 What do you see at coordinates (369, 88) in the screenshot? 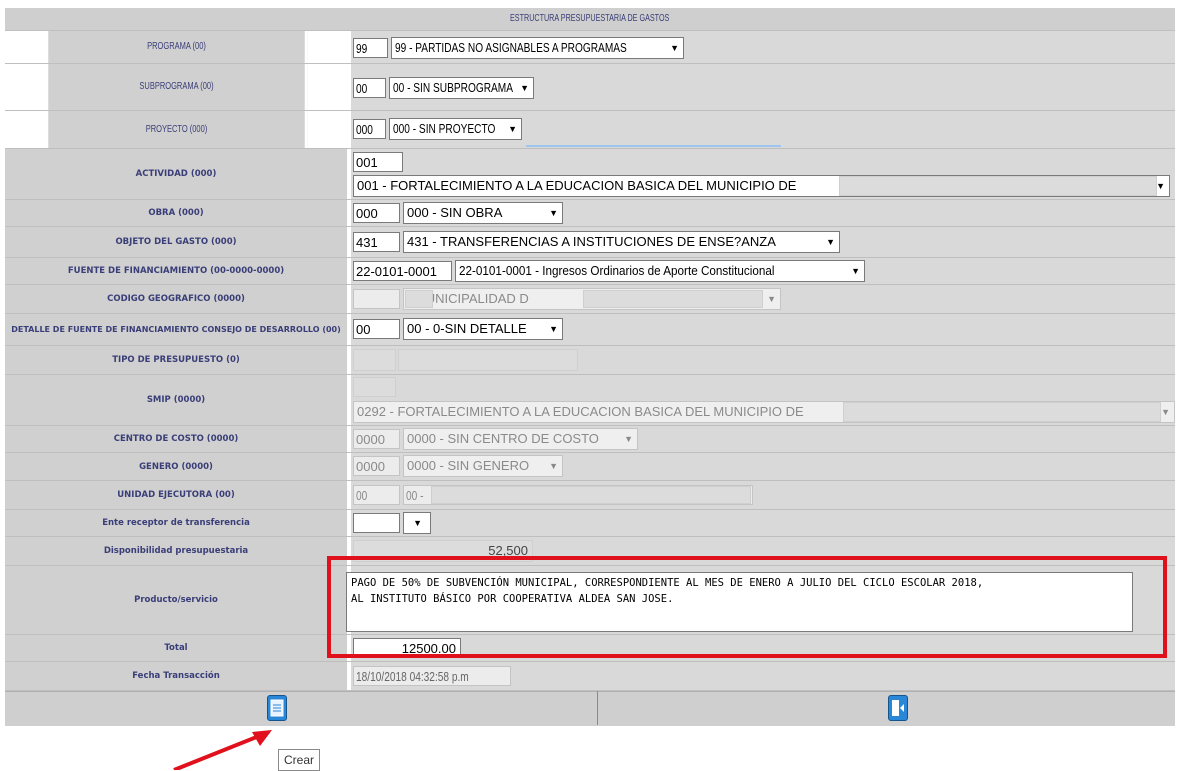
I see `subprograma-code-input: 00` at bounding box center [369, 88].